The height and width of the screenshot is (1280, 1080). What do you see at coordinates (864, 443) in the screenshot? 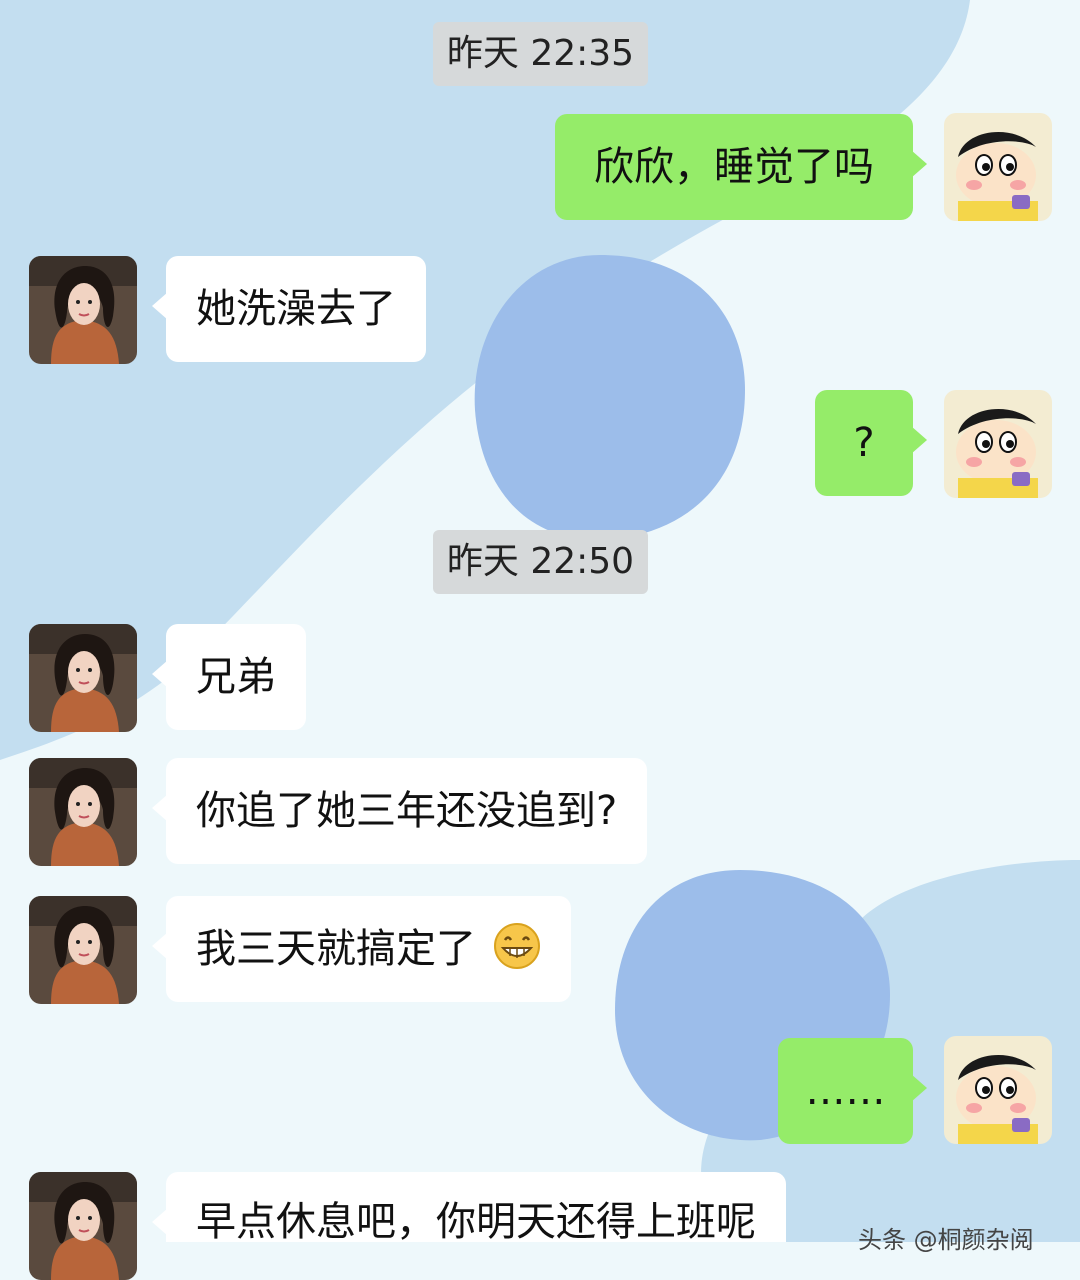
I see `message-text: ?` at bounding box center [864, 443].